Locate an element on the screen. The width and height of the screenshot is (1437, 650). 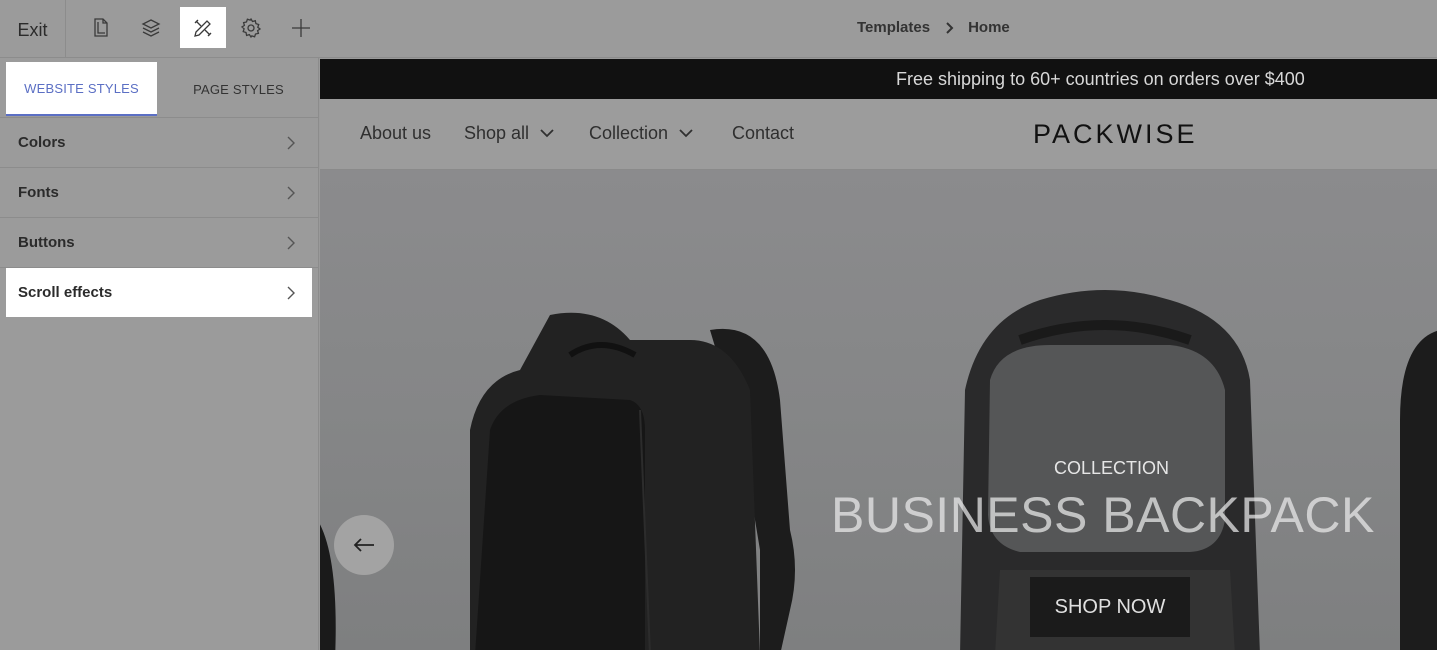
plus-icon is located at coordinates (301, 27).